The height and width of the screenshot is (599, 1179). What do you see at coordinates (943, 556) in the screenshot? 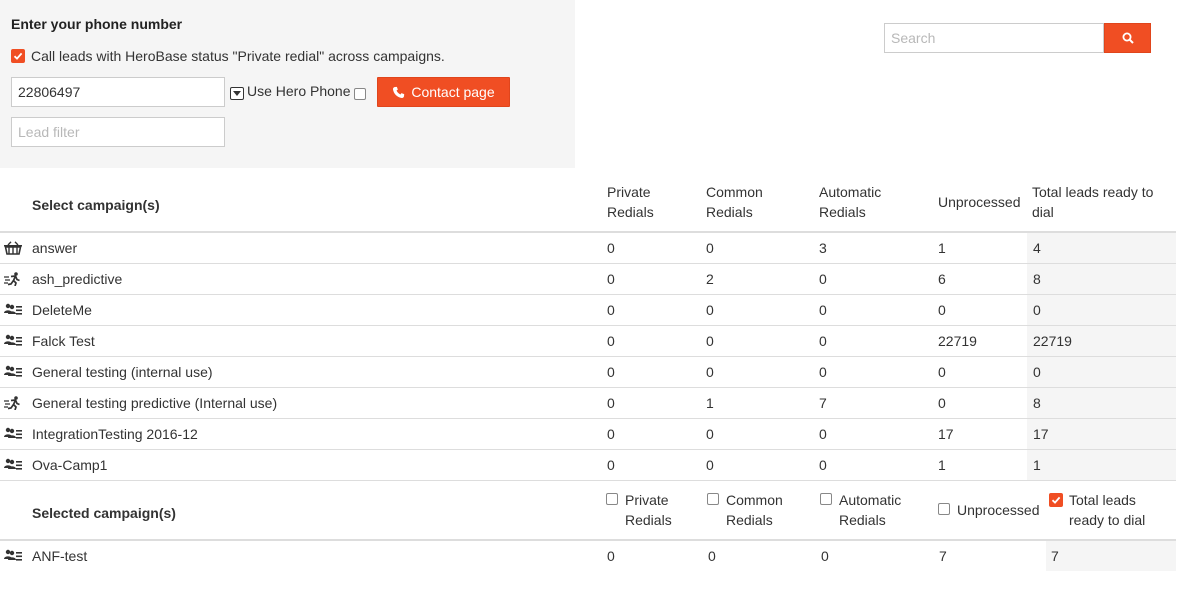
I see `unprocessed-value: 7` at bounding box center [943, 556].